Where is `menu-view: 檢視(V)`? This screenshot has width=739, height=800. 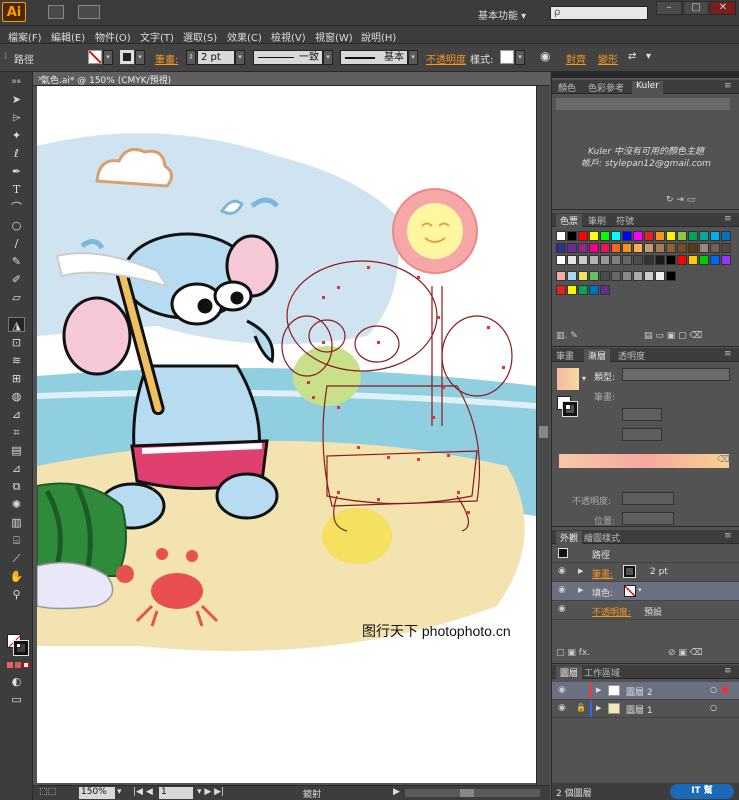
menu-view: 檢視(V) is located at coordinates (288, 36).